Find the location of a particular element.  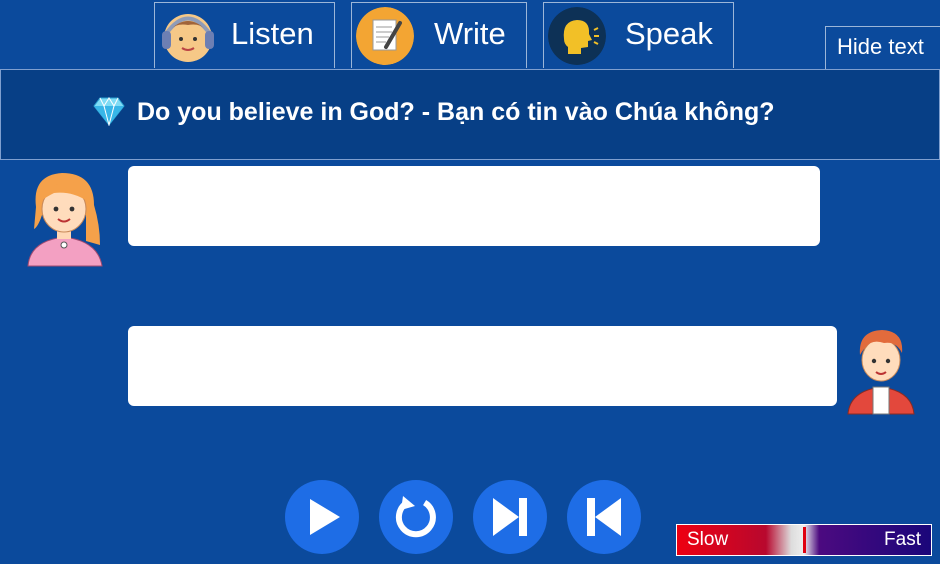

skip-next-icon is located at coordinates (510, 517).